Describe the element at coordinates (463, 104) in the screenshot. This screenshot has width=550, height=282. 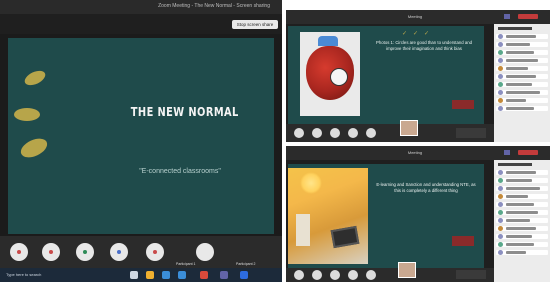
I see `top-right-red-box` at that location.